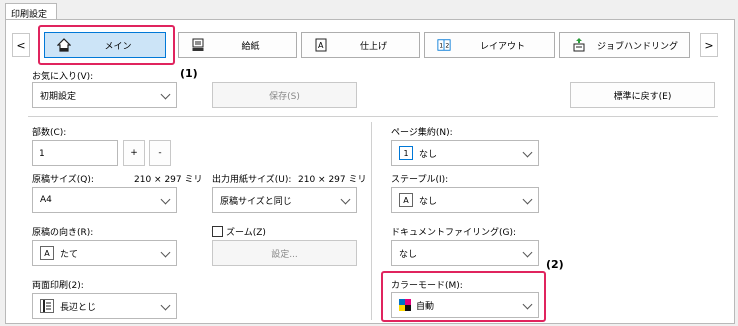  I want to click on tab-layout: 12 レイアウト, so click(489, 45).